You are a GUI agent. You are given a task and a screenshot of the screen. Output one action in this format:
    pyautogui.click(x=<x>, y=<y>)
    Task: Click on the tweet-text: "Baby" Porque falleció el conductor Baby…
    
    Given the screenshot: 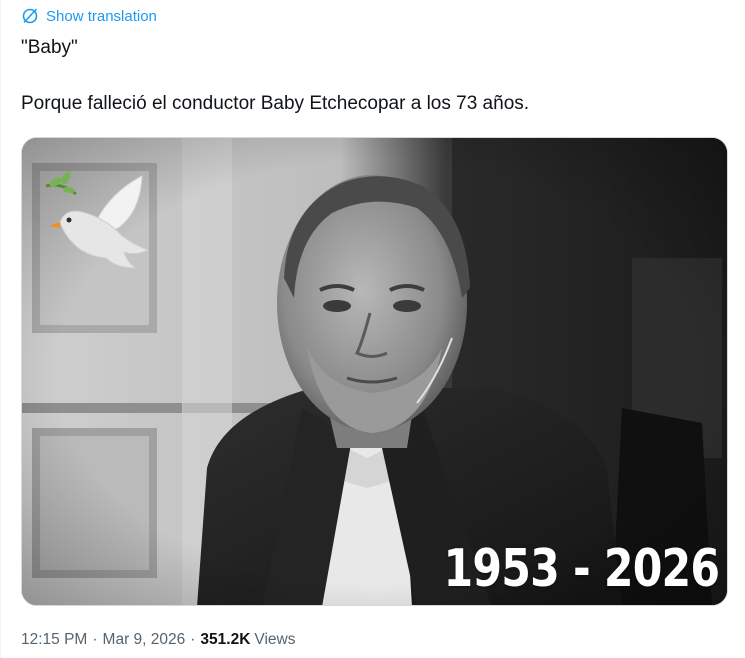 What is the action you would take?
    pyautogui.click(x=371, y=76)
    